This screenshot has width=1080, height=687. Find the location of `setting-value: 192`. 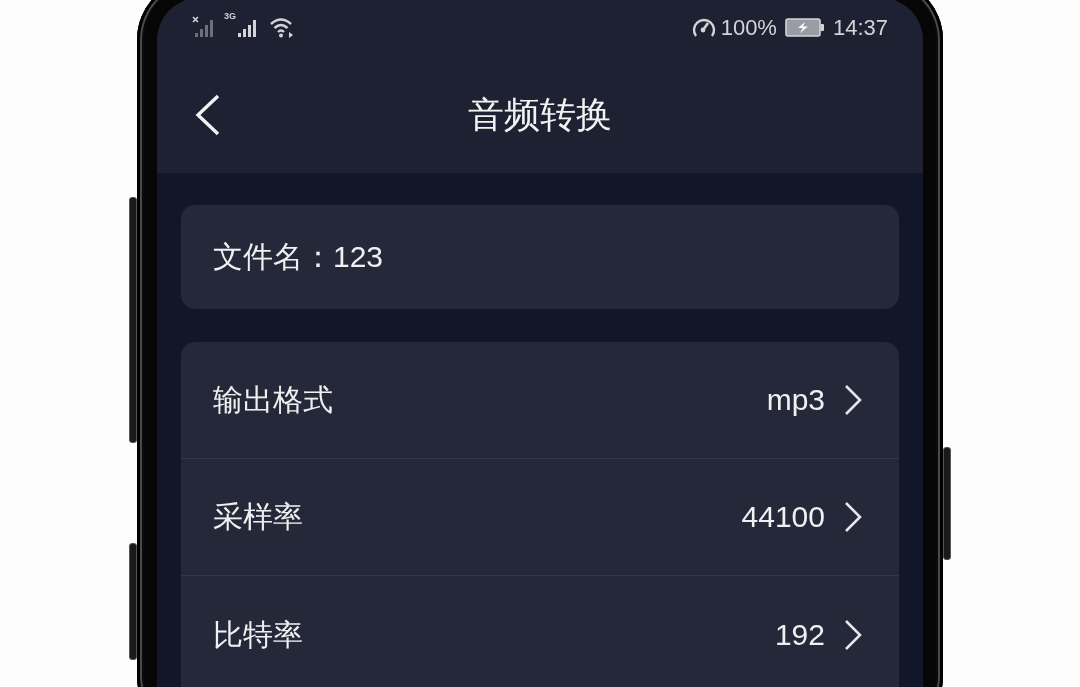

setting-value: 192 is located at coordinates (799, 634).